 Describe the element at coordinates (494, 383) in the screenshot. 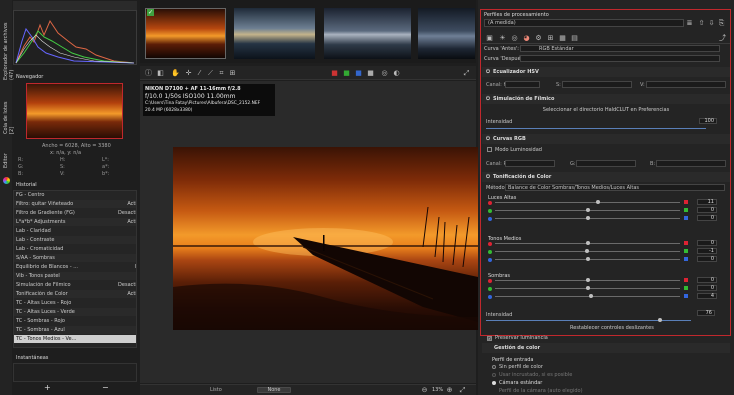

I see `camera-std-radio` at that location.